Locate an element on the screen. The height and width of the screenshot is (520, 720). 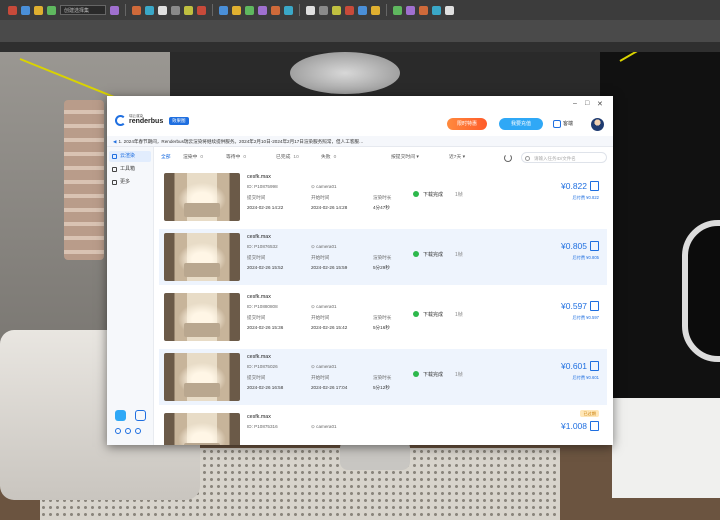
scene-wall-art is located at coordinates (84, 180).